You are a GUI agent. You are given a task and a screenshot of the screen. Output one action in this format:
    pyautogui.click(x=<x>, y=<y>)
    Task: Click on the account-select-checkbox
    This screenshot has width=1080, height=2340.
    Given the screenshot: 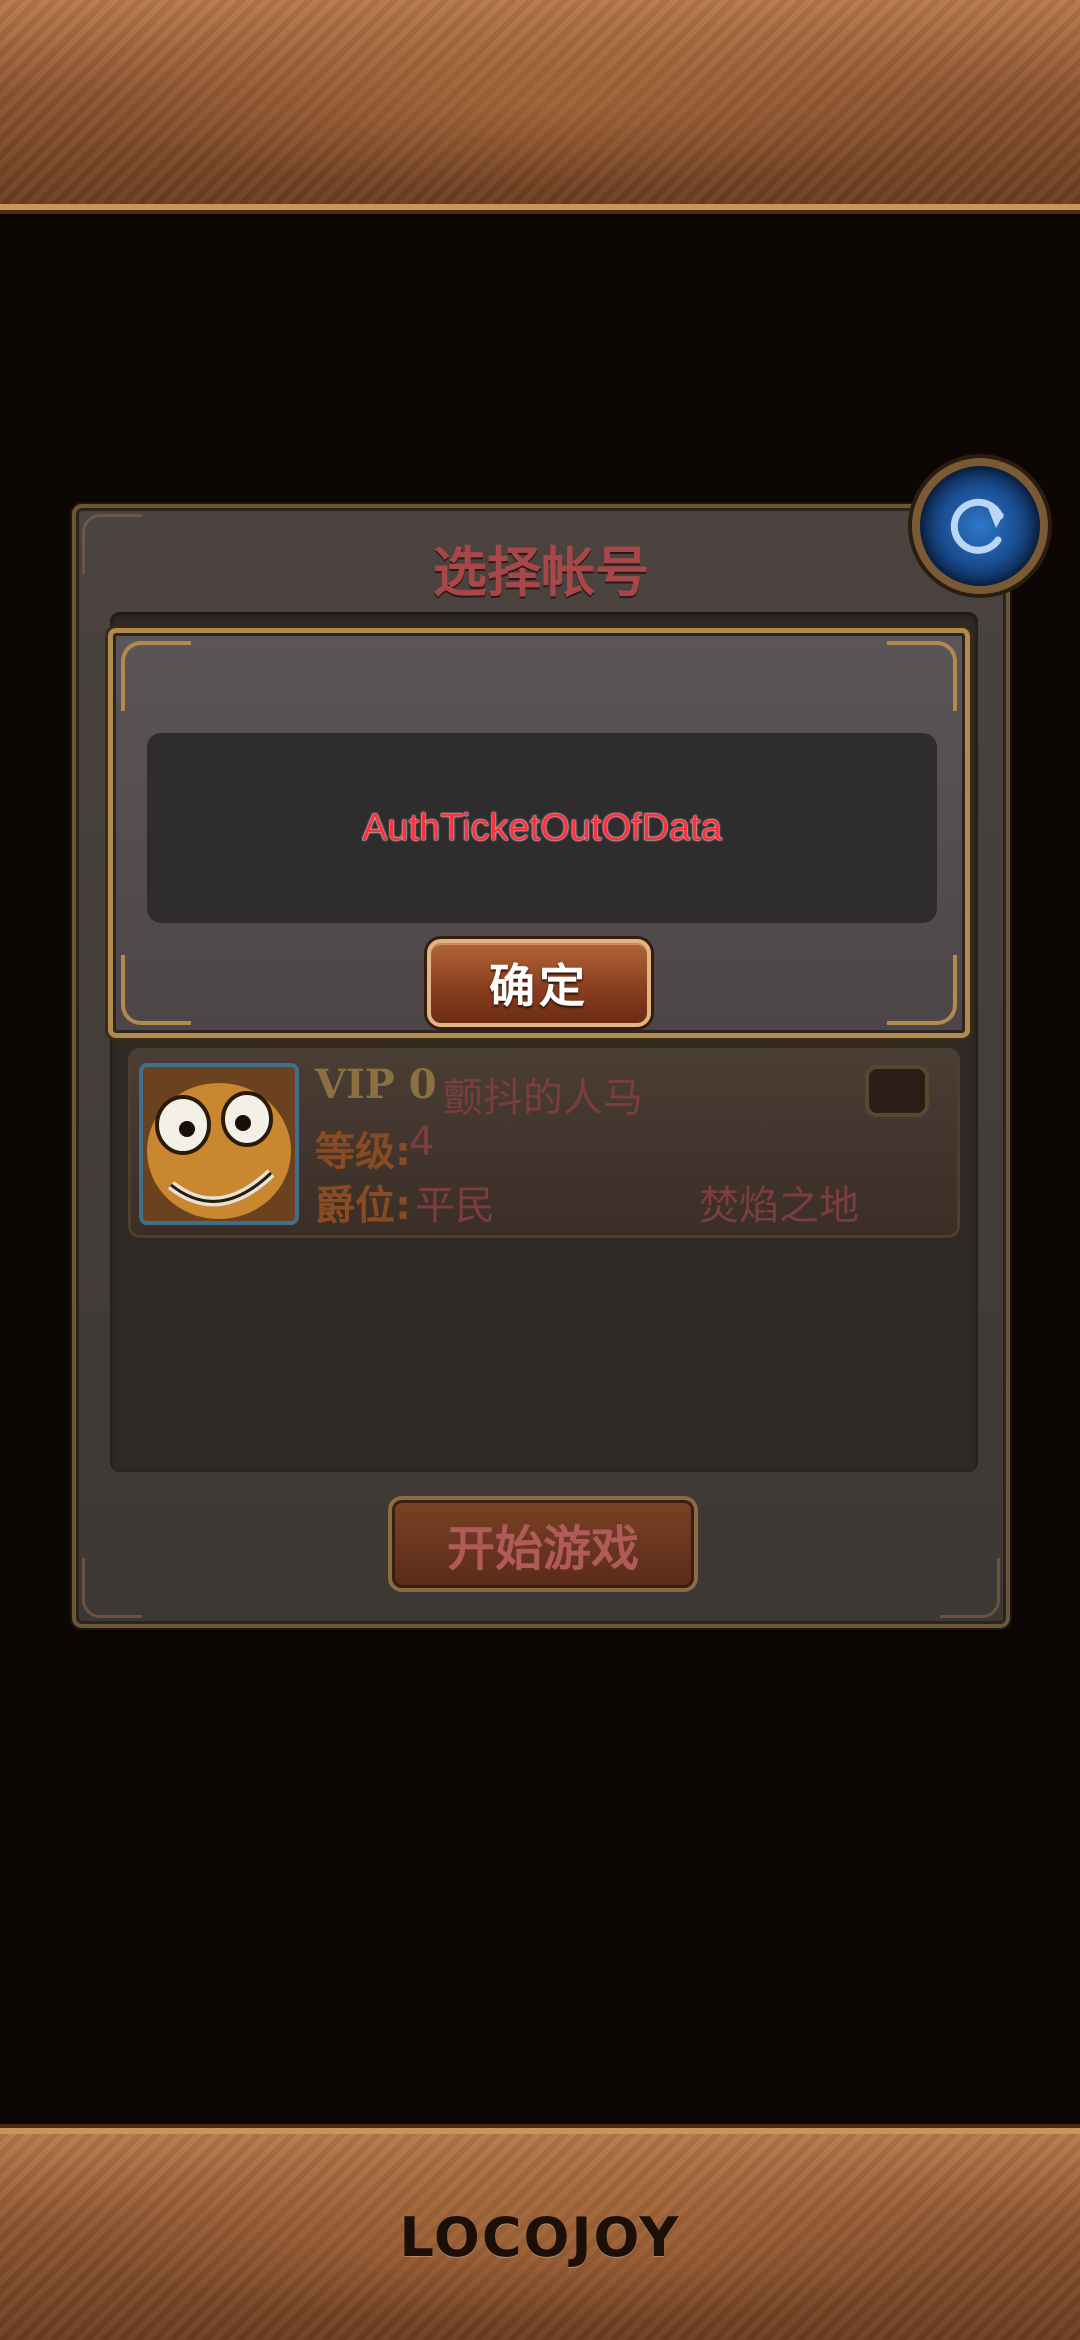 What is the action you would take?
    pyautogui.click(x=897, y=1091)
    